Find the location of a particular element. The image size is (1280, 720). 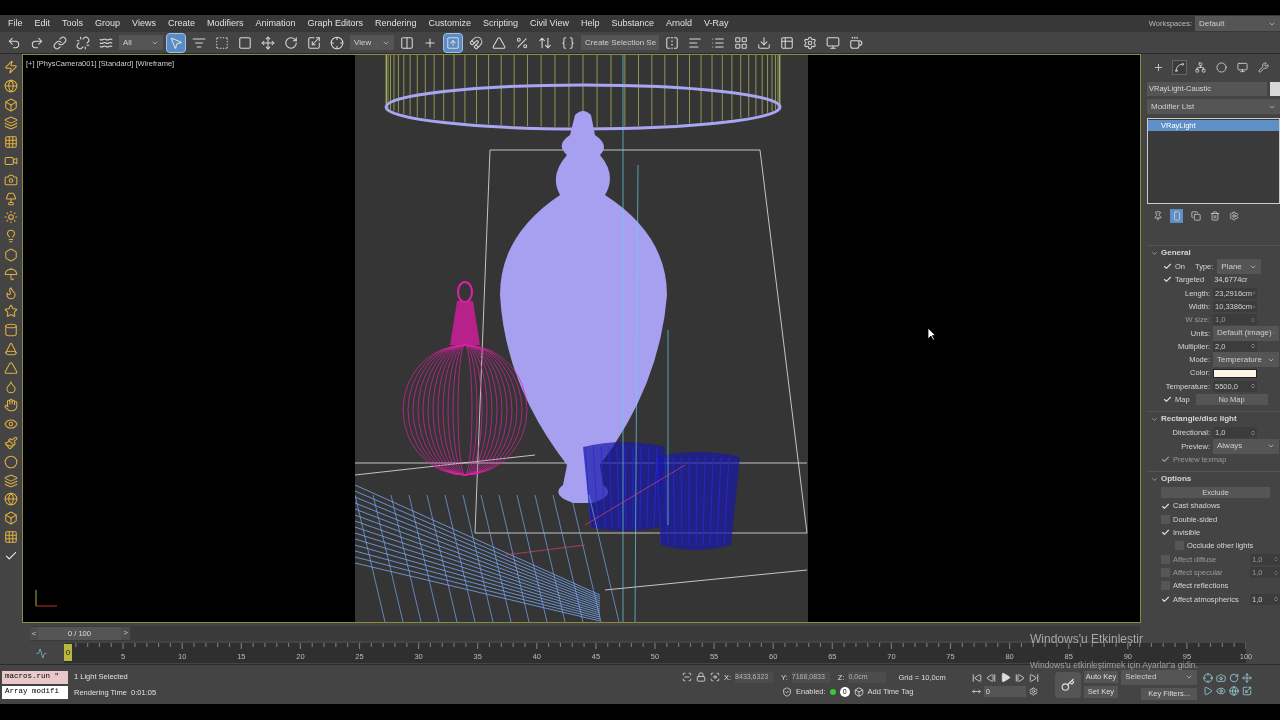

selection-filter-dropdown: All is located at coordinates (141, 42).